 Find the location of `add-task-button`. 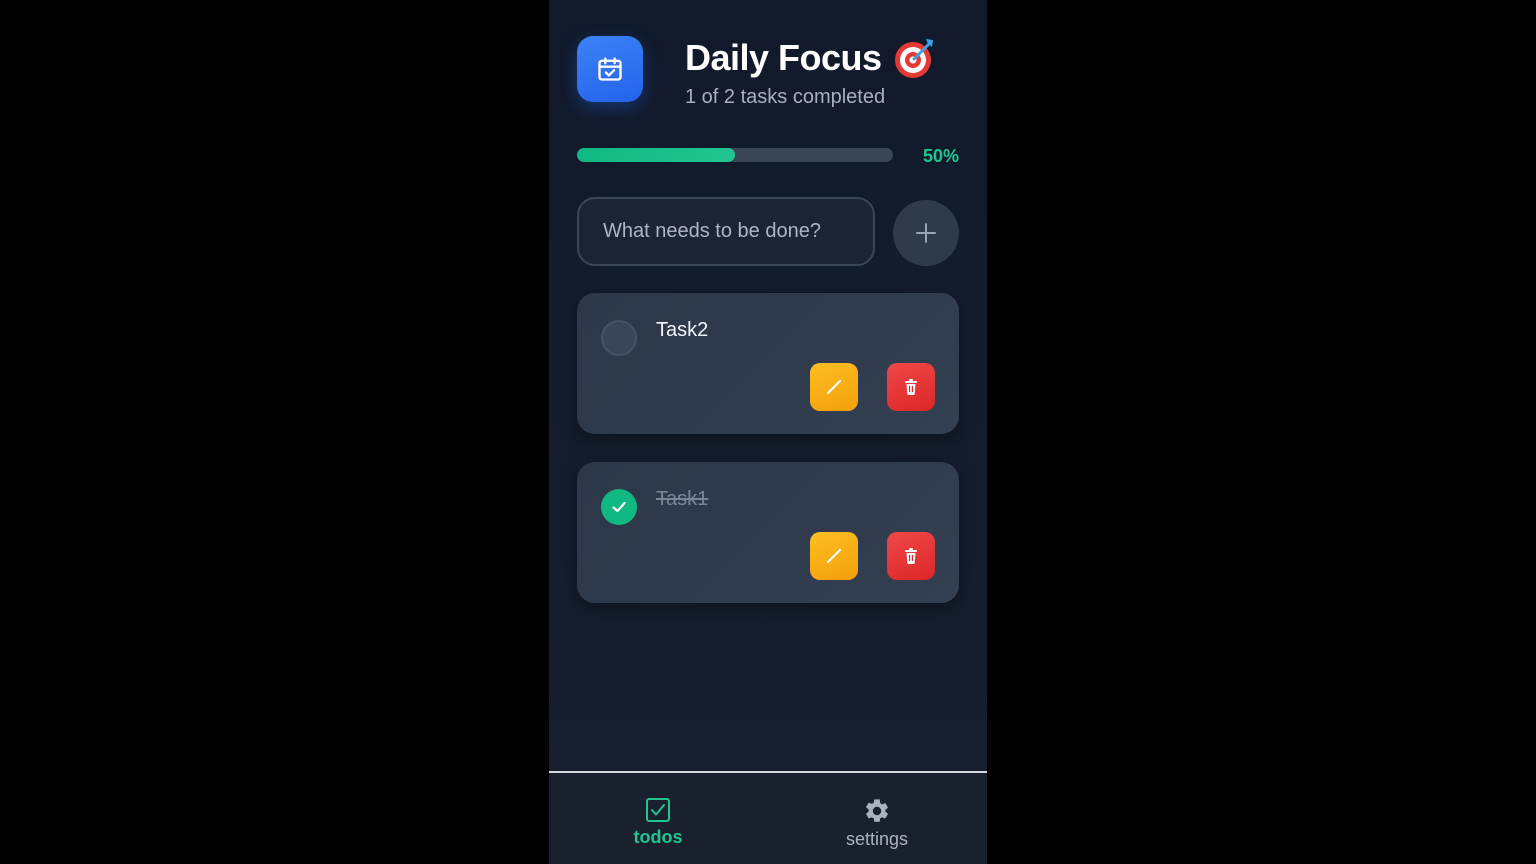

add-task-button is located at coordinates (926, 233).